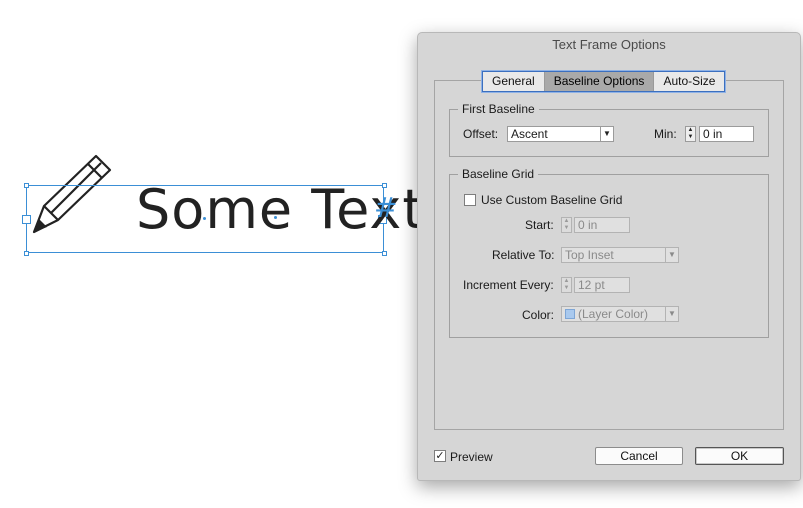 The image size is (803, 508). Describe the element at coordinates (689, 81) in the screenshot. I see `tab-auto-size: Auto-Size` at that location.